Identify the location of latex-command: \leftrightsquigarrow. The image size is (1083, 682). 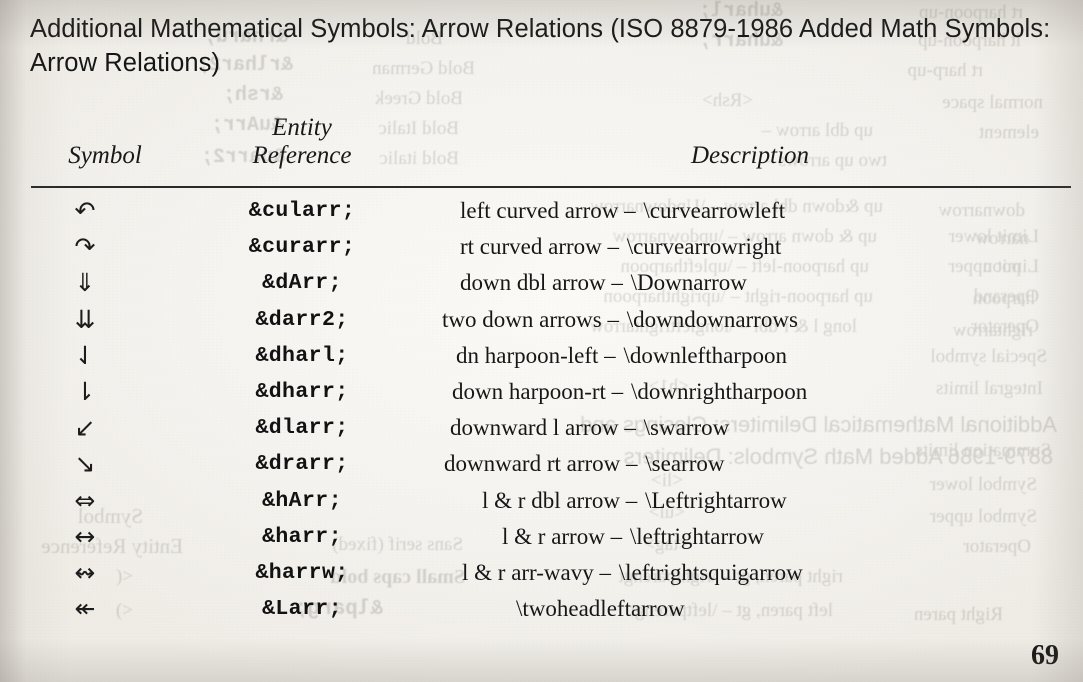
(710, 572).